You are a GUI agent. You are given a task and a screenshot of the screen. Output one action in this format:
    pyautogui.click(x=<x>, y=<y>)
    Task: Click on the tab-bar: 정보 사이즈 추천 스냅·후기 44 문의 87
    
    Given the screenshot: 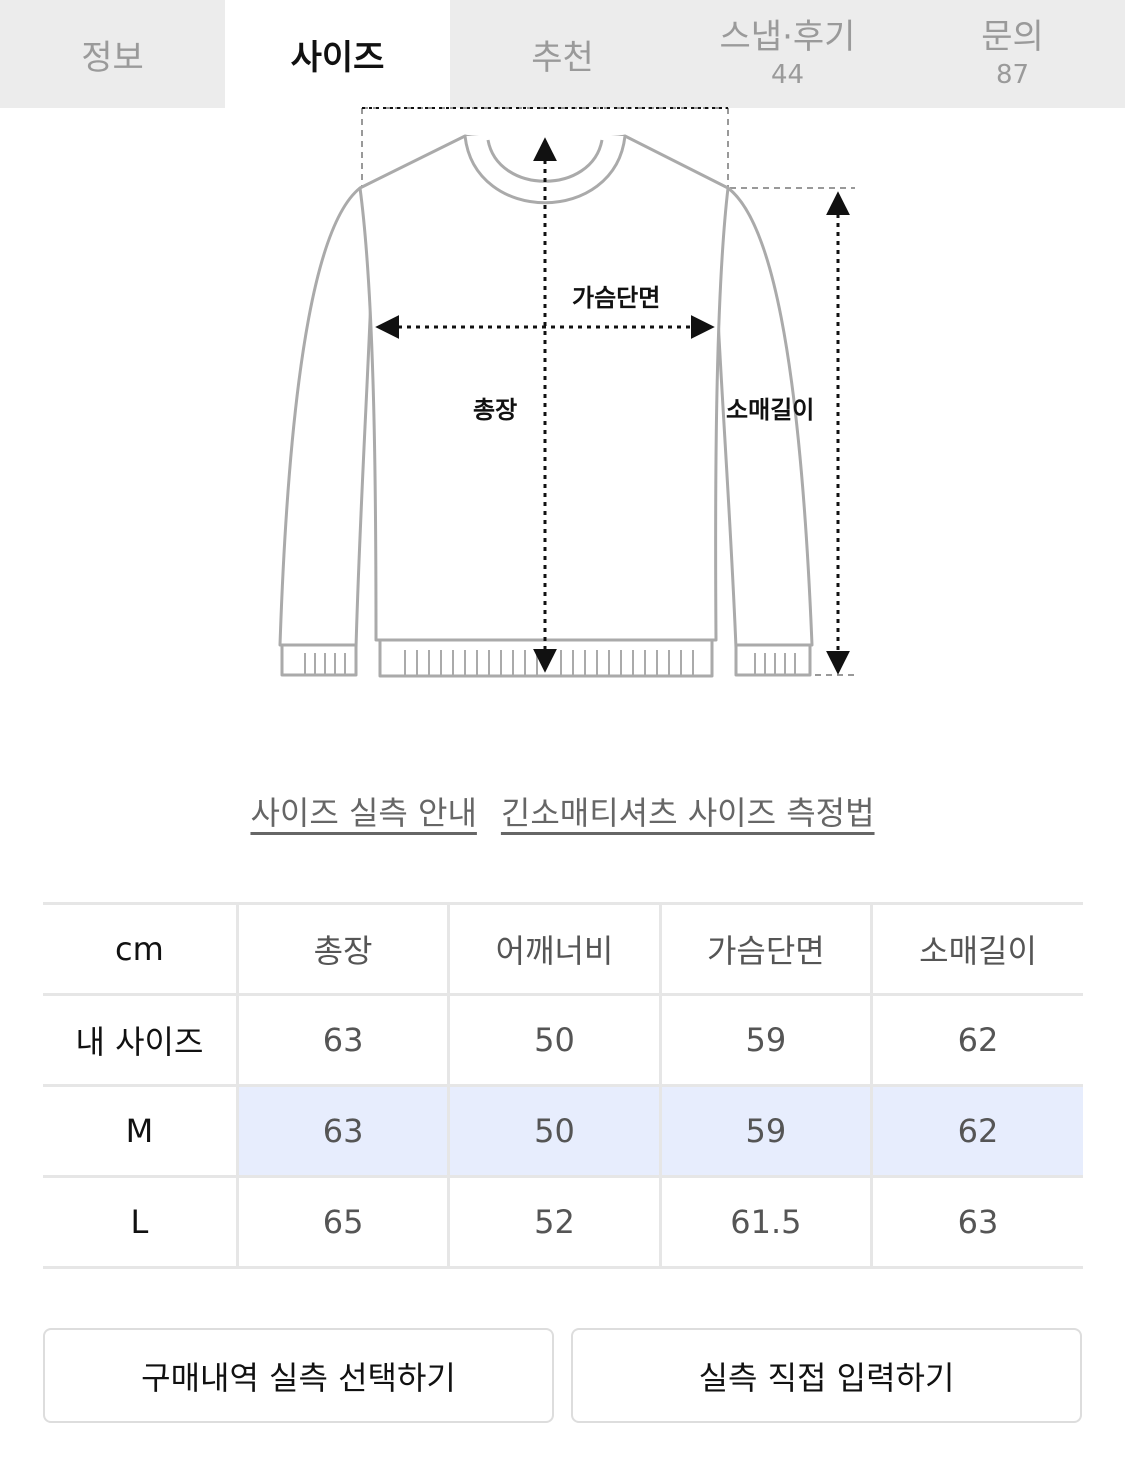 What is the action you would take?
    pyautogui.click(x=562, y=54)
    